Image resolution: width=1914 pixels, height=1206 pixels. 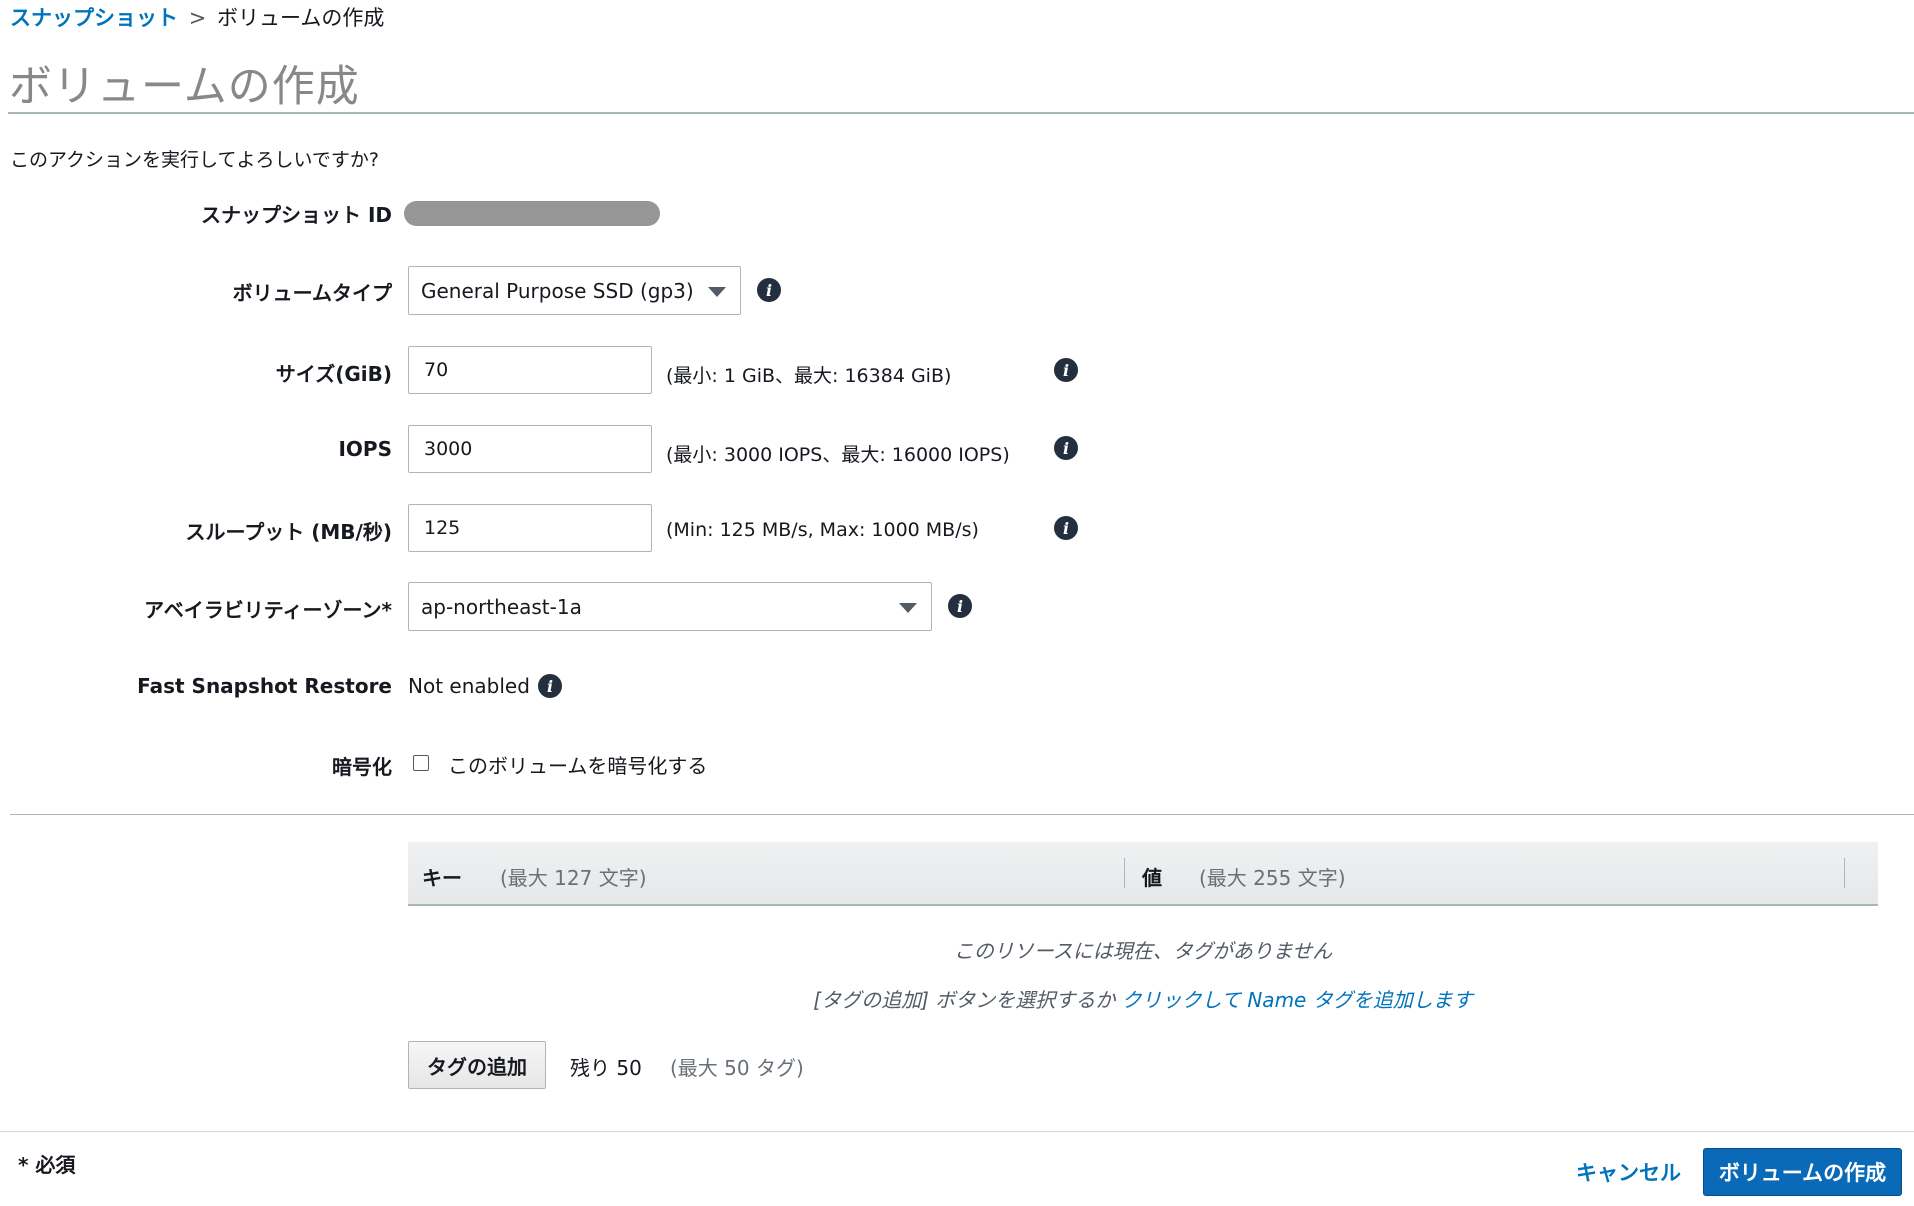 I want to click on availability-zone-select: ap-northeast-1a, so click(x=670, y=606).